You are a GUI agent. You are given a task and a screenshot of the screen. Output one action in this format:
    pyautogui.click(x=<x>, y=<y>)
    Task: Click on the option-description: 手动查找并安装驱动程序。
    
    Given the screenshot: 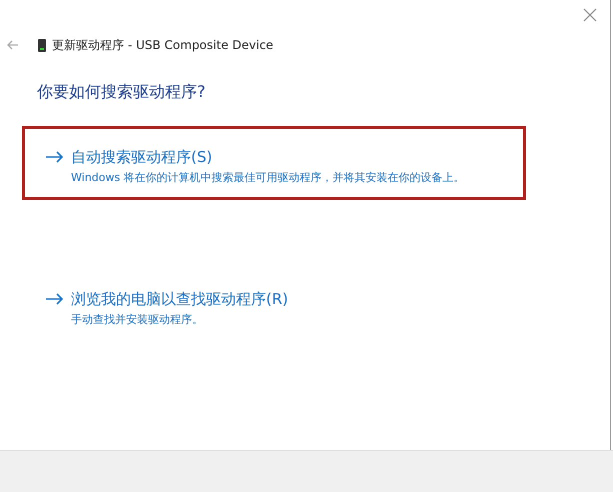 What is the action you would take?
    pyautogui.click(x=137, y=320)
    